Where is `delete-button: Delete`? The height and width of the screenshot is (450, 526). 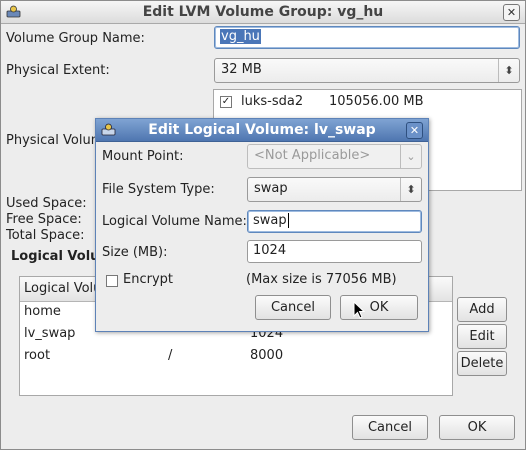
delete-button: Delete is located at coordinates (482, 363).